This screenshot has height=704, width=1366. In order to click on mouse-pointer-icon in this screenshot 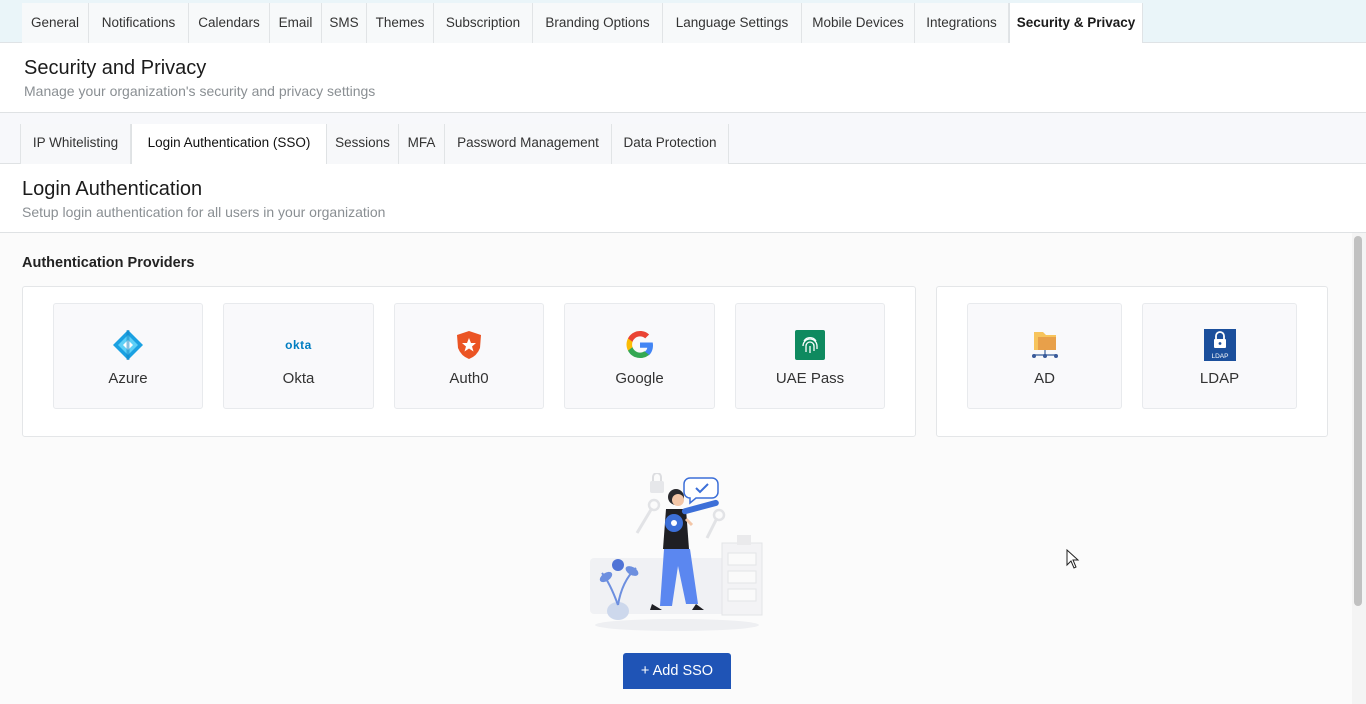, I will do `click(1073, 559)`.